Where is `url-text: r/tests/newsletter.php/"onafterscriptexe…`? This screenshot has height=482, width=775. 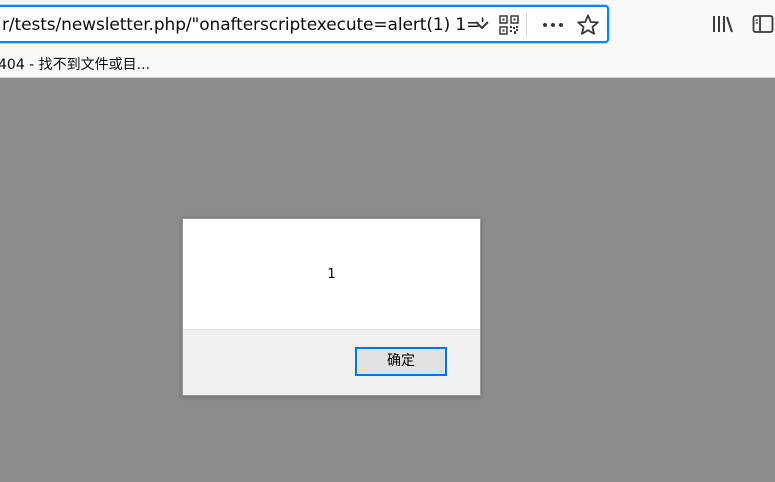 url-text: r/tests/newsletter.php/"onafterscriptexe… is located at coordinates (243, 25).